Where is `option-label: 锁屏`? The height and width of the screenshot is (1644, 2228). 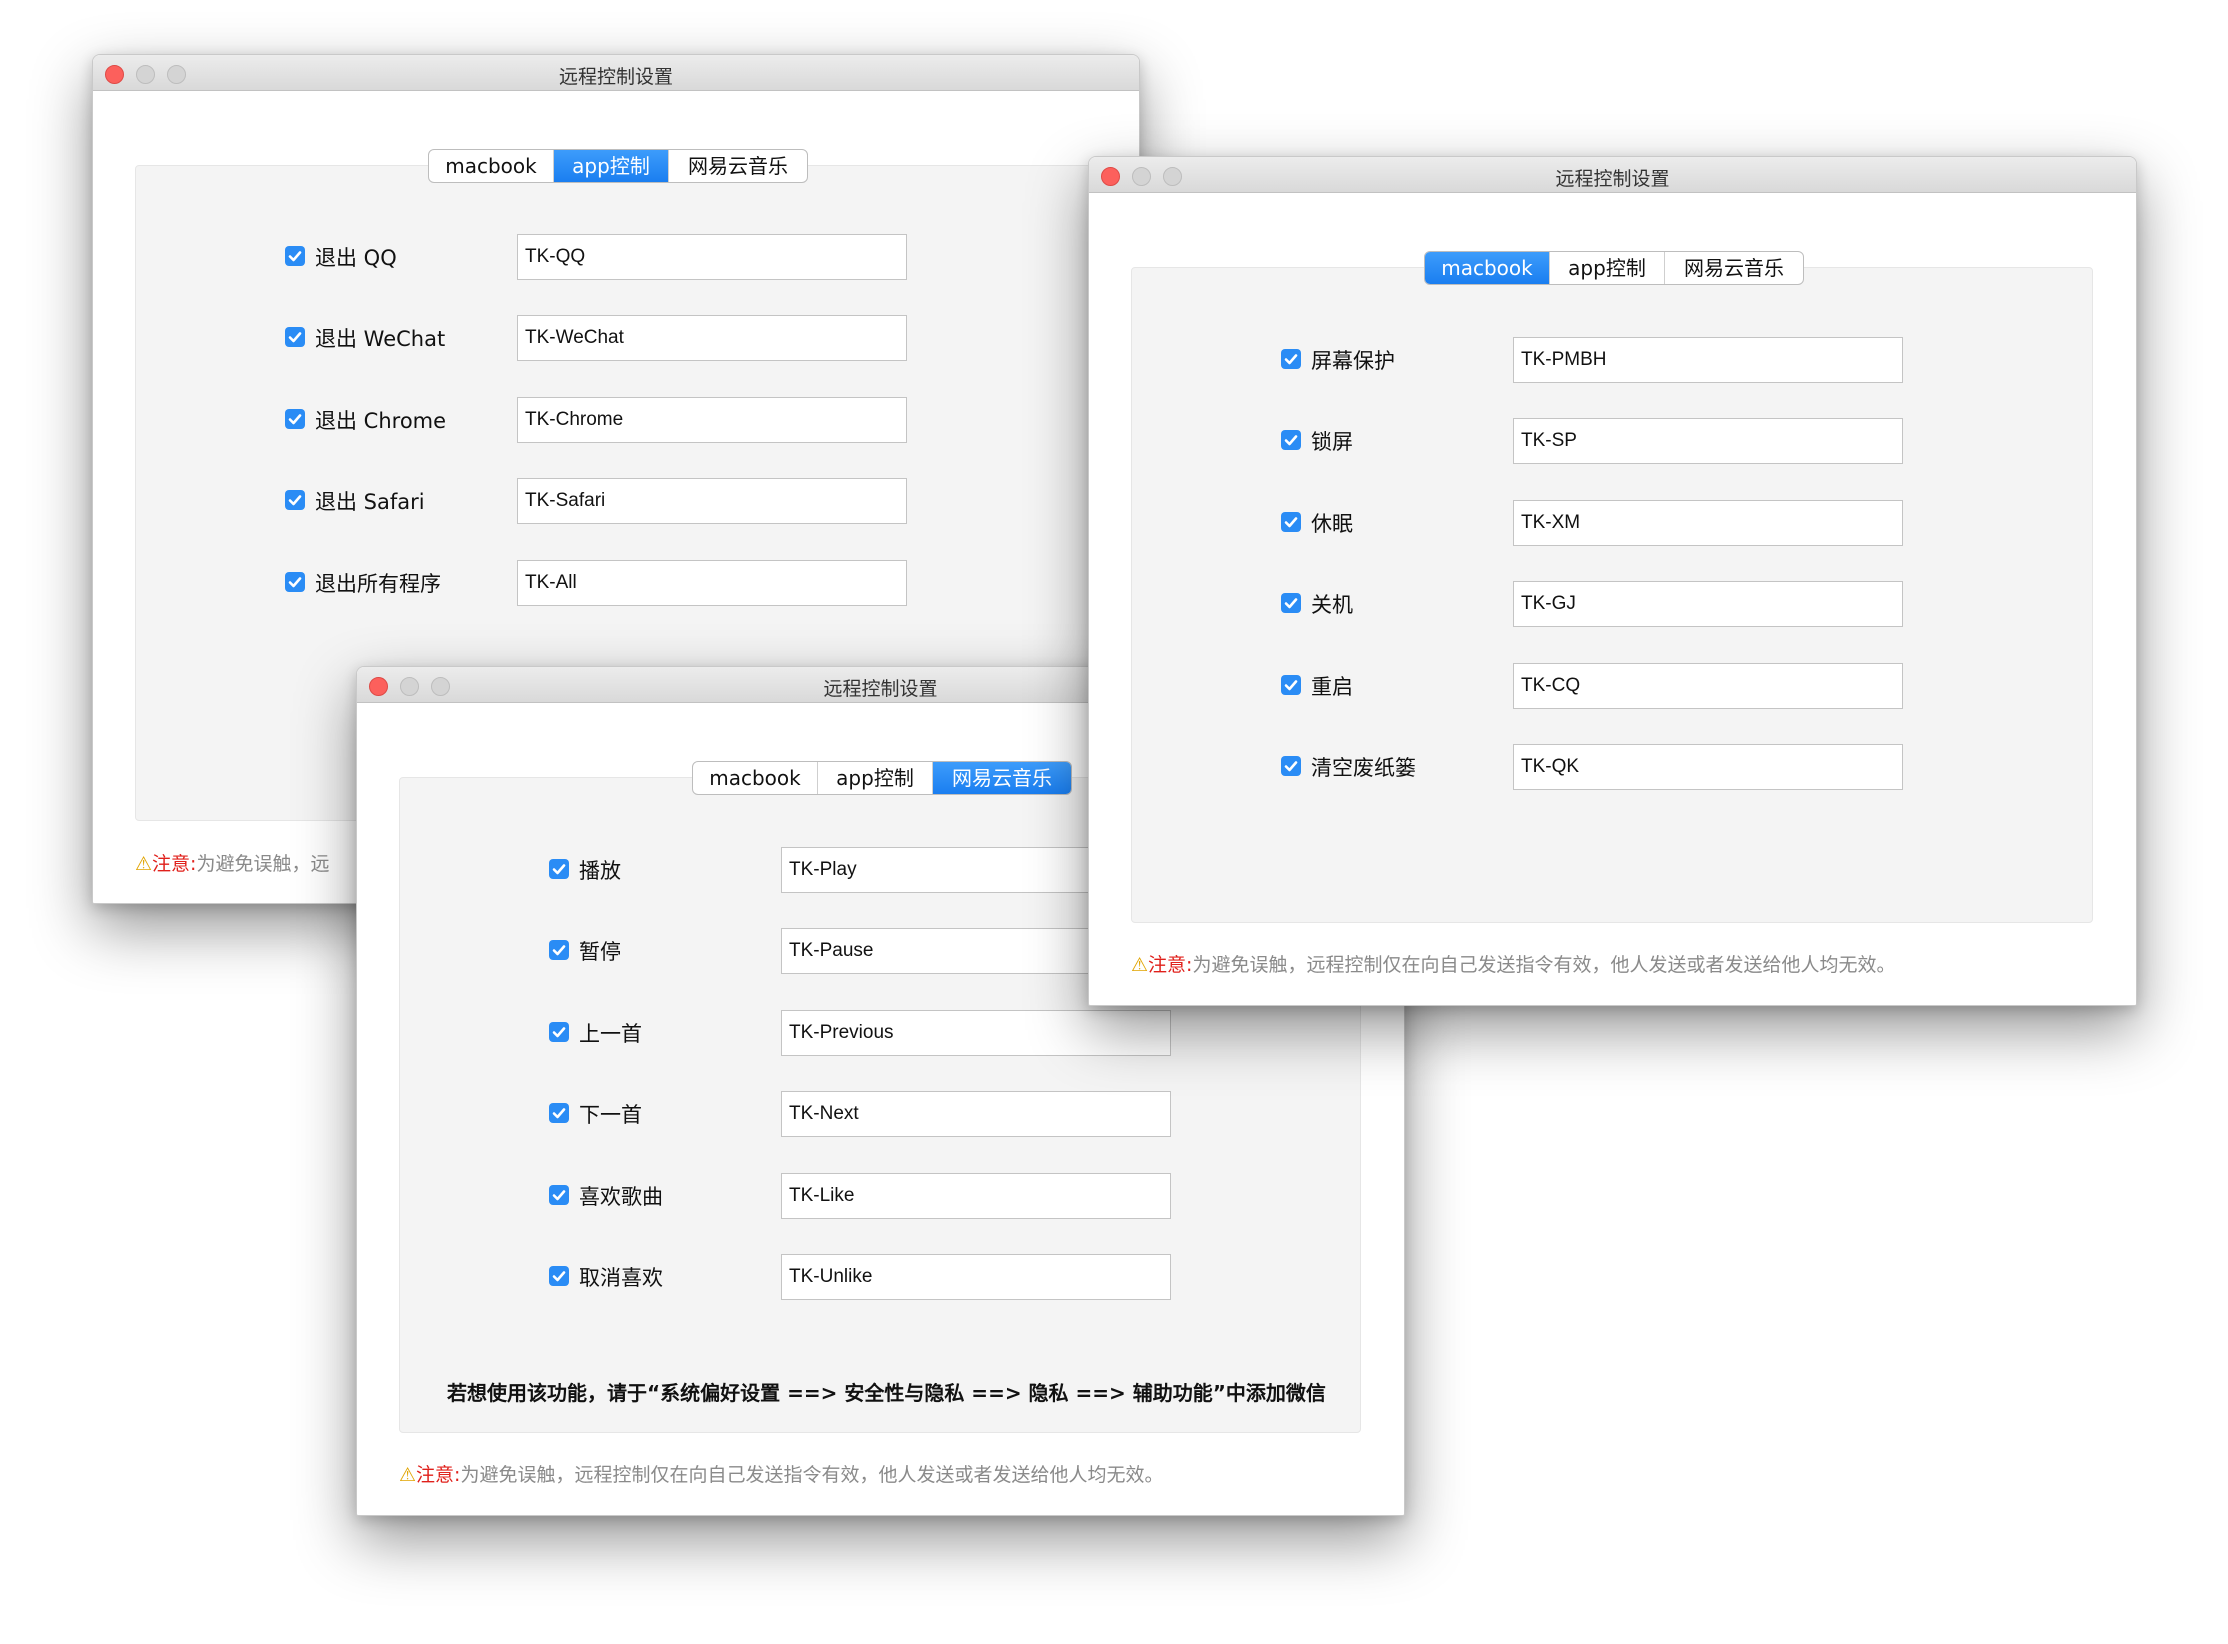
option-label: 锁屏 is located at coordinates (1332, 442).